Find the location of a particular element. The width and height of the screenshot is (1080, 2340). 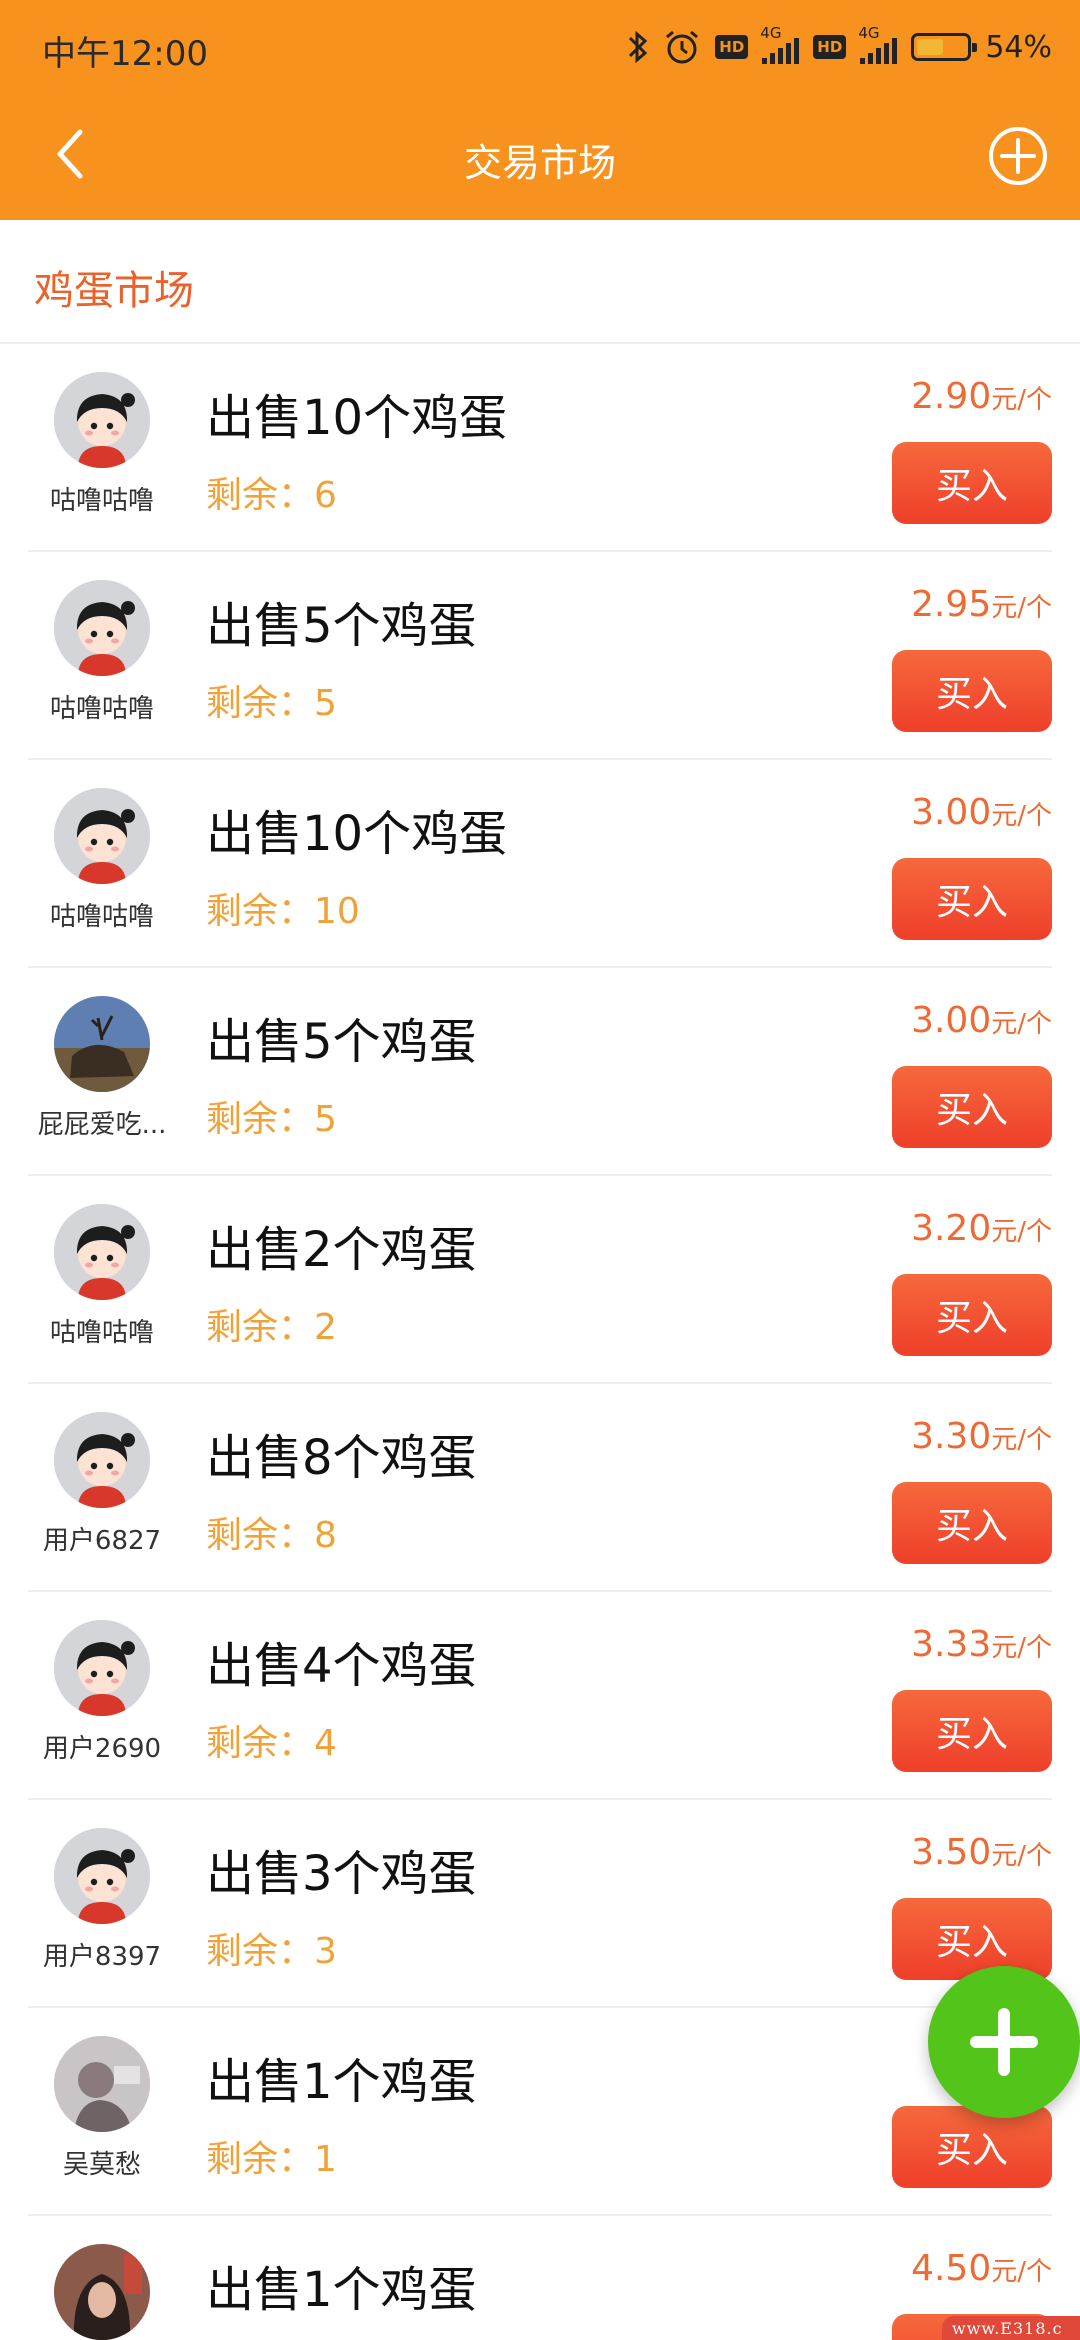

floating-add-button is located at coordinates (1004, 2042).